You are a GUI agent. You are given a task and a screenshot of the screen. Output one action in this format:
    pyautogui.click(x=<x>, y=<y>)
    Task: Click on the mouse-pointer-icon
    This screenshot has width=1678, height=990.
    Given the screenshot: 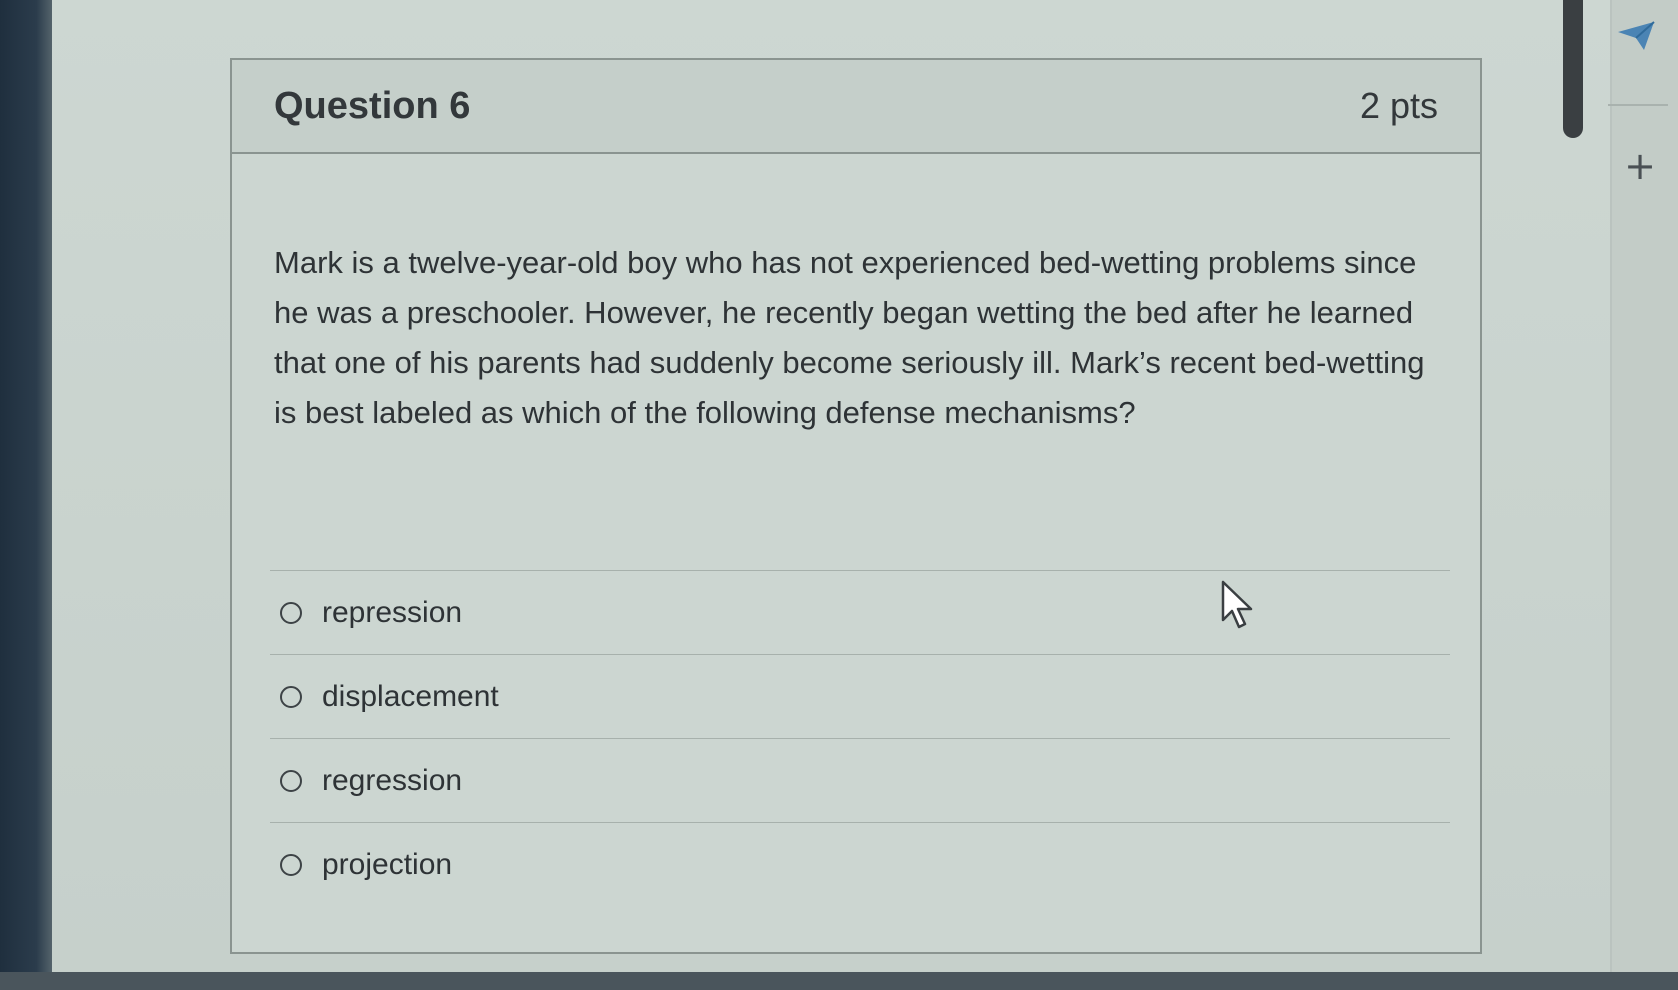 What is the action you would take?
    pyautogui.click(x=1237, y=604)
    